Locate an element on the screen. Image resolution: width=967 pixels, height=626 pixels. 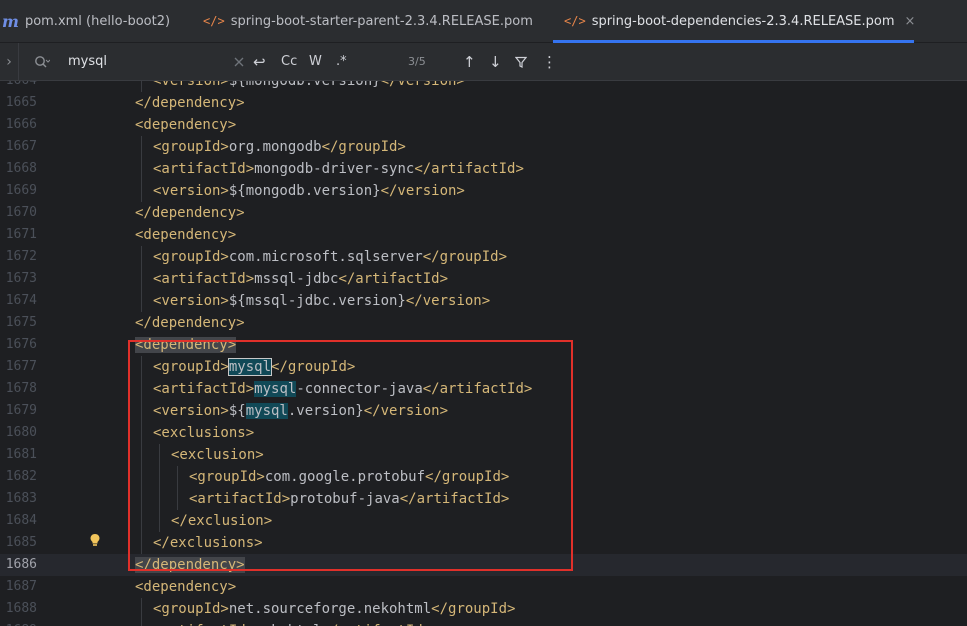
line-number: 1674 is located at coordinates (21, 300).